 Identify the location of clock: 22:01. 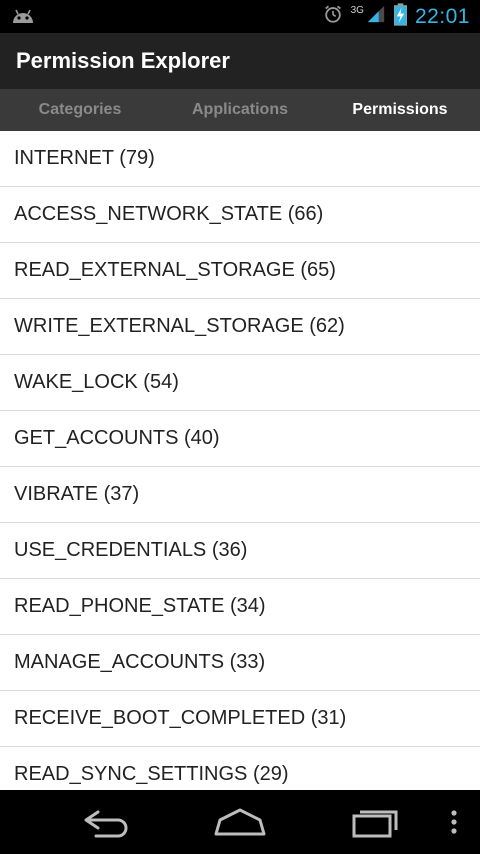
(442, 16).